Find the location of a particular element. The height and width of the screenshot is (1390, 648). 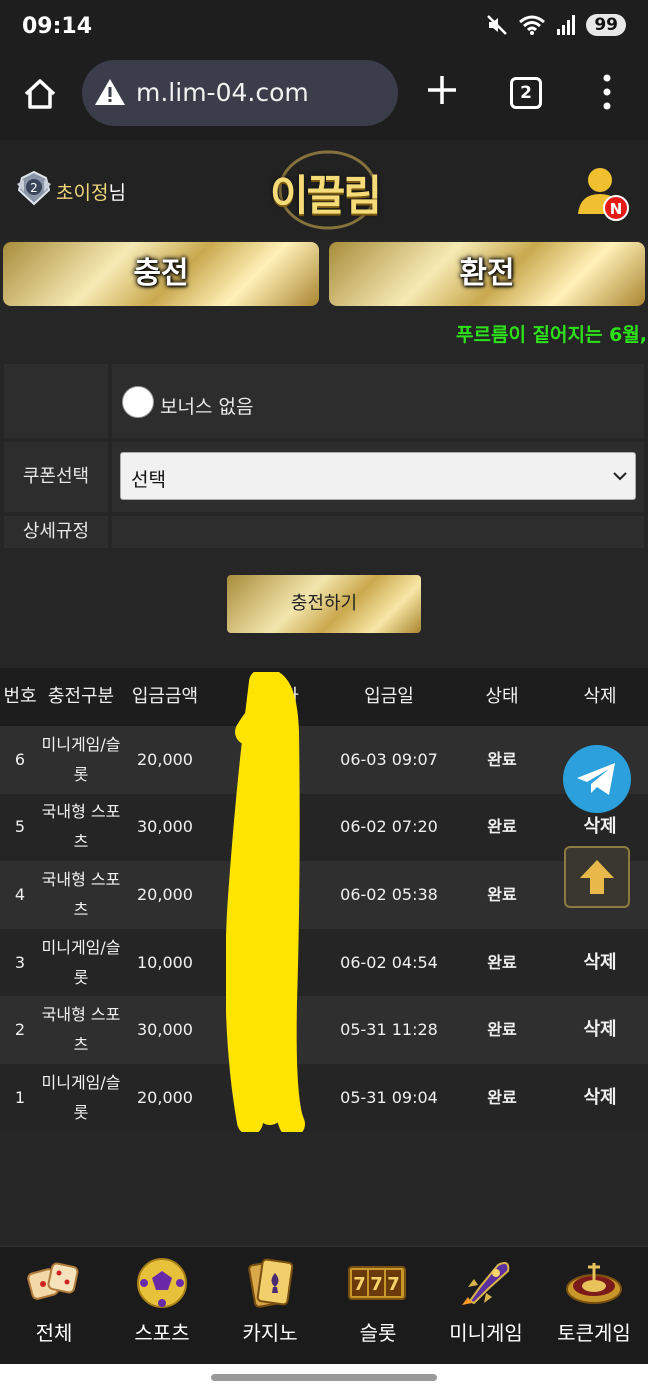

home-icon is located at coordinates (40, 94).